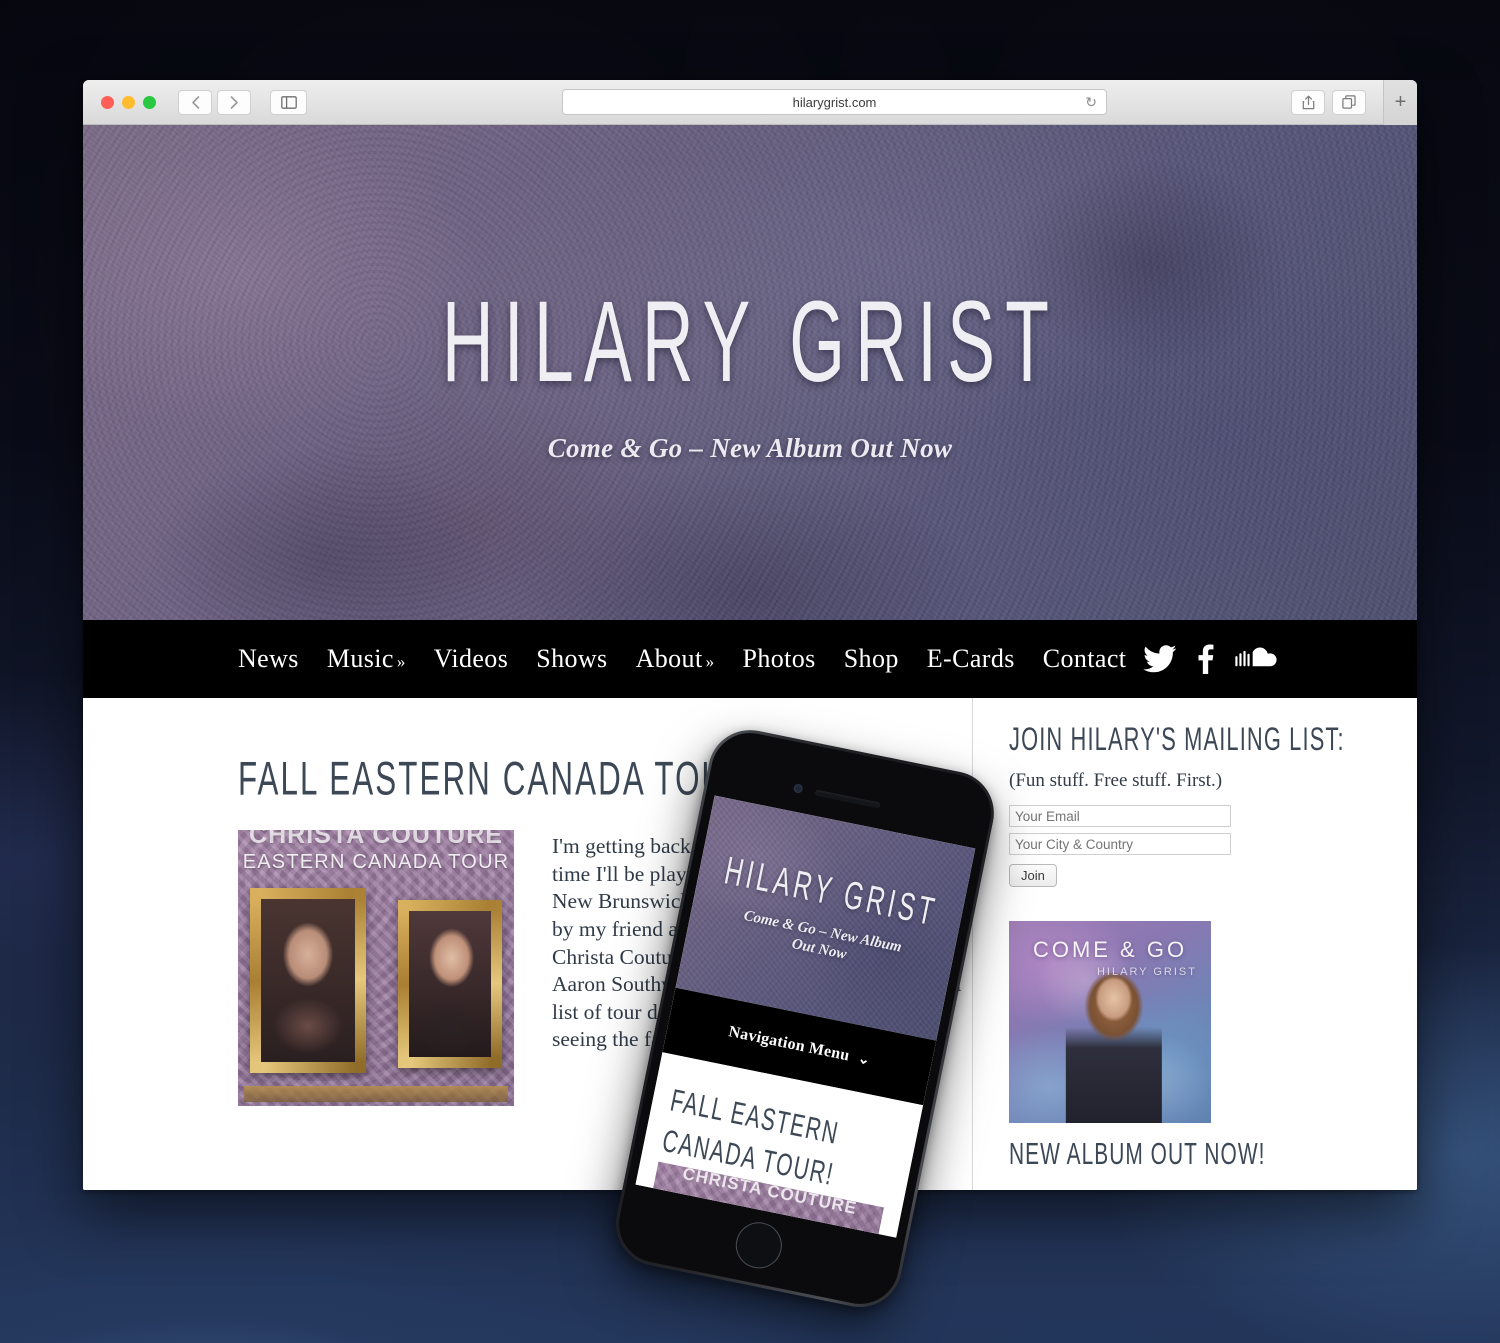 This screenshot has height=1343, width=1500. Describe the element at coordinates (288, 102) in the screenshot. I see `sidebar-toggle-icon` at that location.